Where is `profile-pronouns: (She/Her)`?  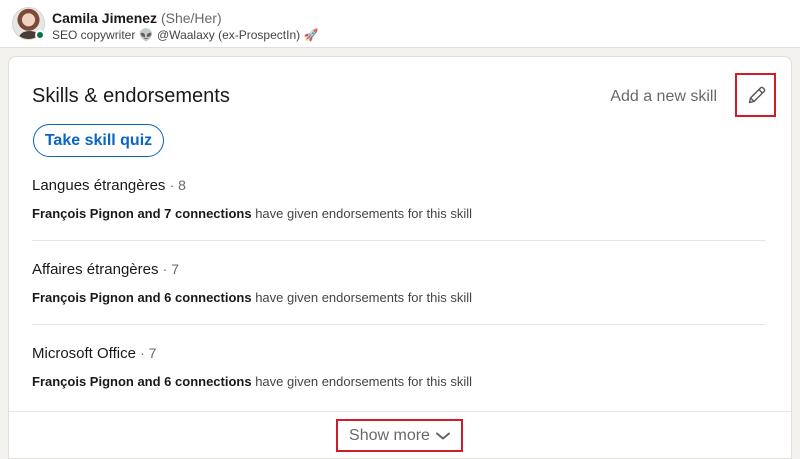
profile-pronouns: (She/Her) is located at coordinates (191, 18).